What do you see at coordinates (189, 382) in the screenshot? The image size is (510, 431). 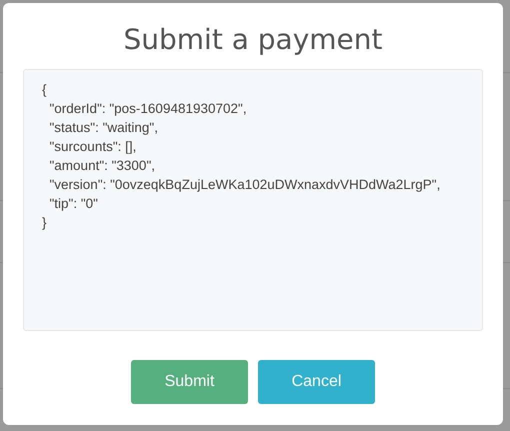 I see `submit-button: Submit` at bounding box center [189, 382].